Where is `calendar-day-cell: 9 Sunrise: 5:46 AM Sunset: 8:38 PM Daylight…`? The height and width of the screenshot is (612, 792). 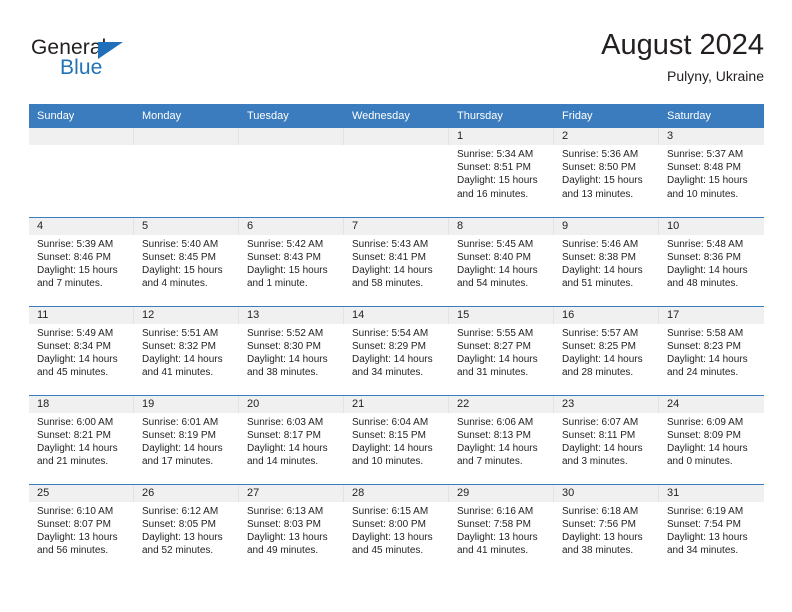
calendar-day-cell: 9 Sunrise: 5:46 AM Sunset: 8:38 PM Daylight… is located at coordinates (606, 261).